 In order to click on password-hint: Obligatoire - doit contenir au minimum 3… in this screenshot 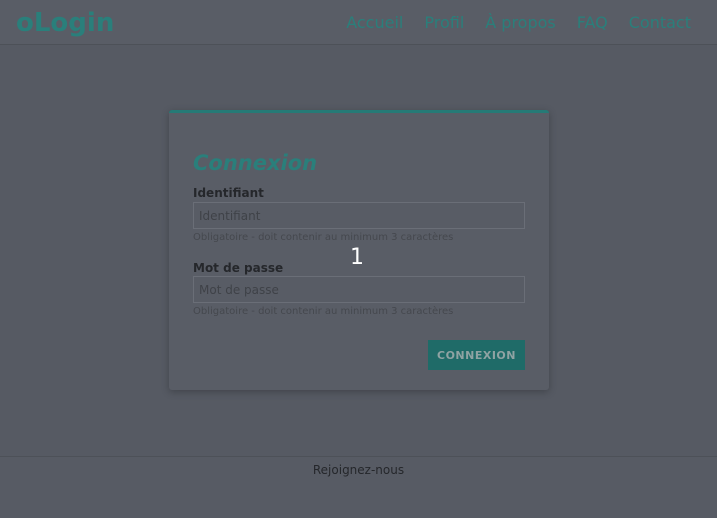, I will do `click(323, 311)`.